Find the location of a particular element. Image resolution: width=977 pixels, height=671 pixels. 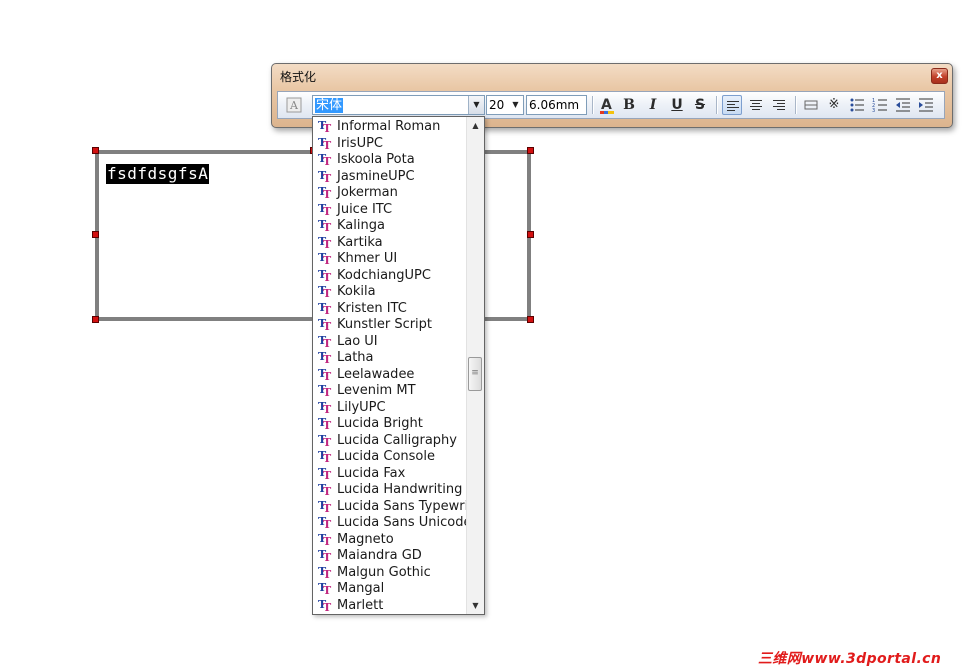

font-list-item: T T Latha is located at coordinates (390, 358).